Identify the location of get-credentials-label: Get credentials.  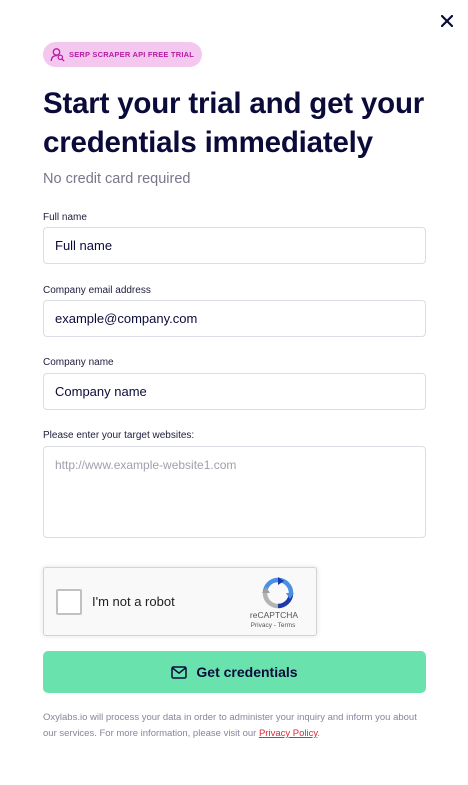
(247, 672).